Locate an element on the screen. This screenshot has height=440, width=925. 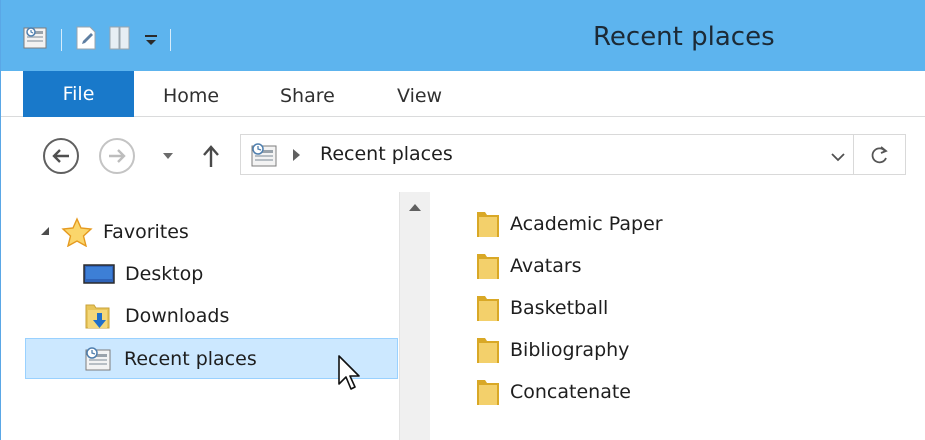
back-arrow-icon is located at coordinates (60, 156).